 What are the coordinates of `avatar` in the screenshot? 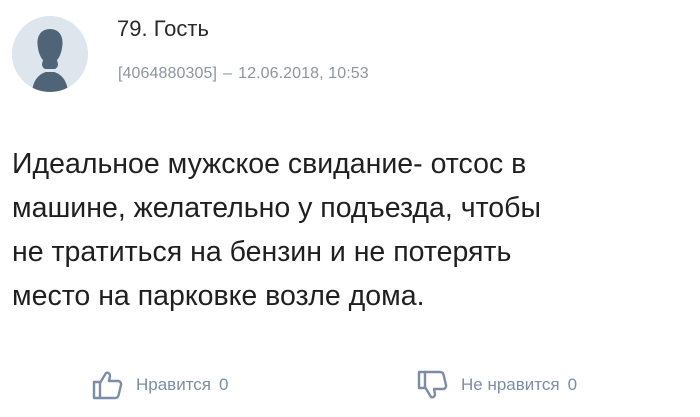 It's located at (50, 54).